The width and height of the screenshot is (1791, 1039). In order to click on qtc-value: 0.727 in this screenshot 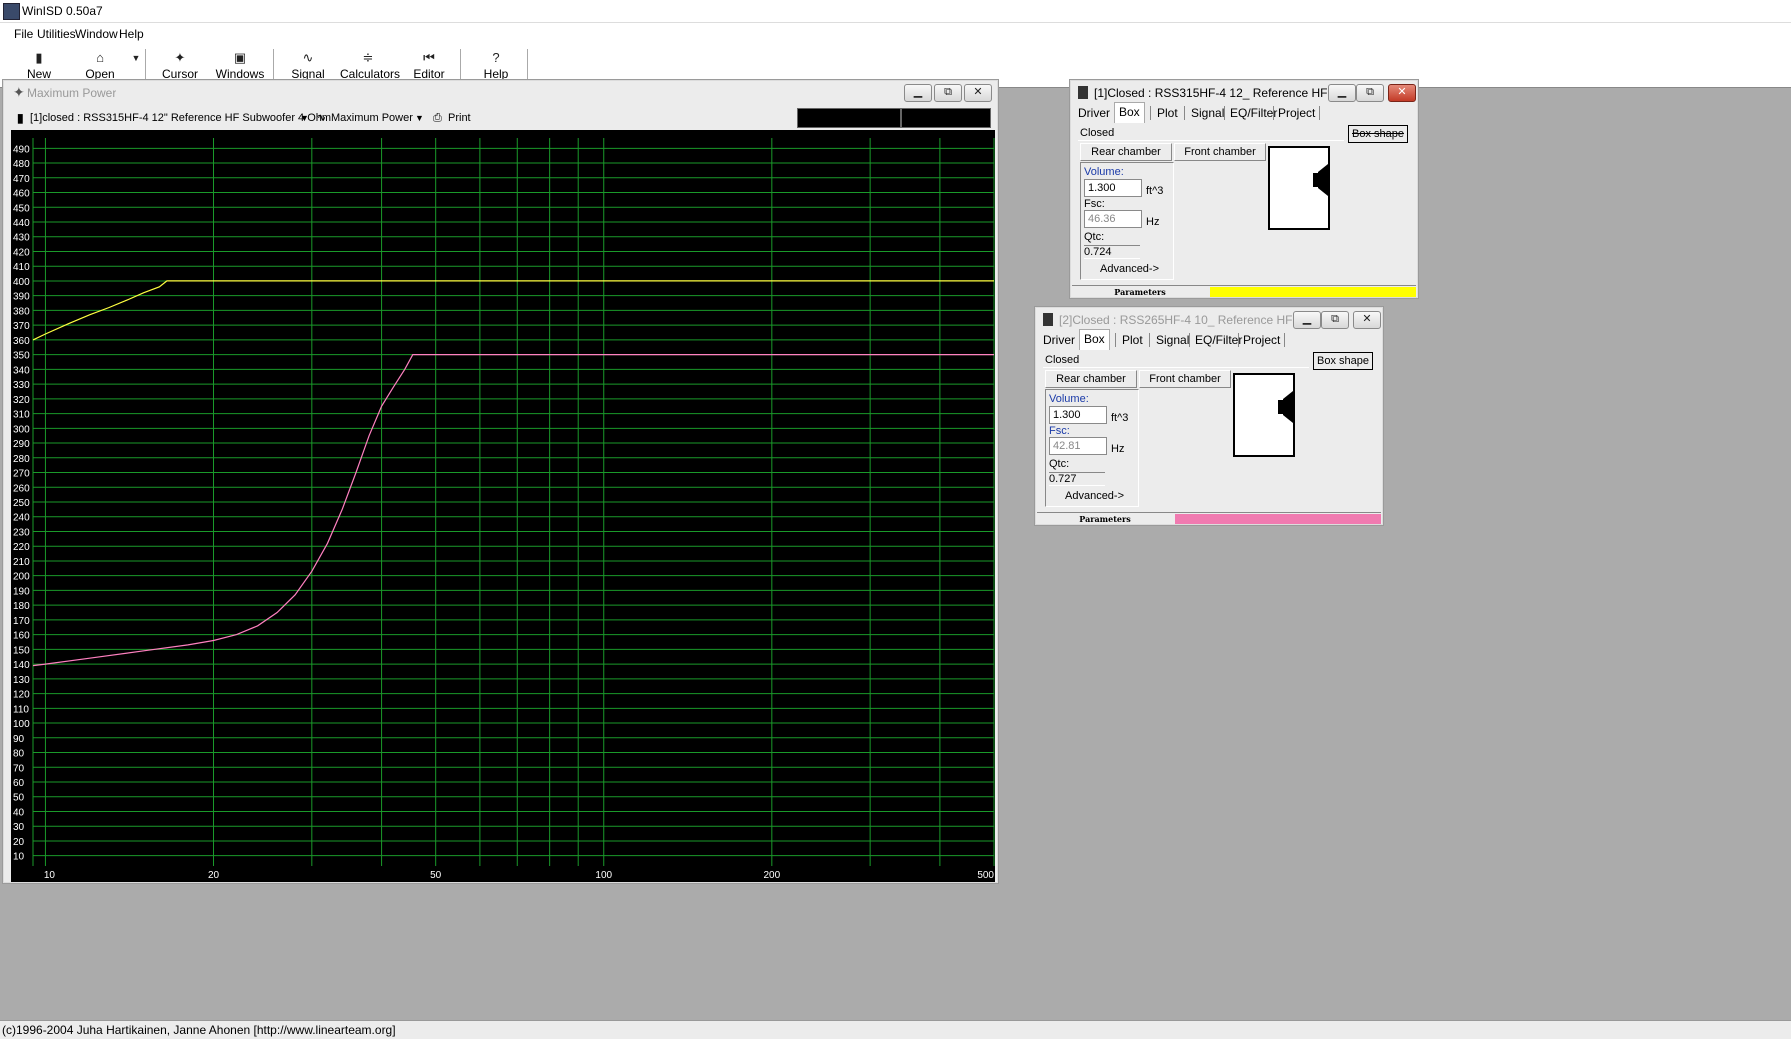, I will do `click(1077, 479)`.